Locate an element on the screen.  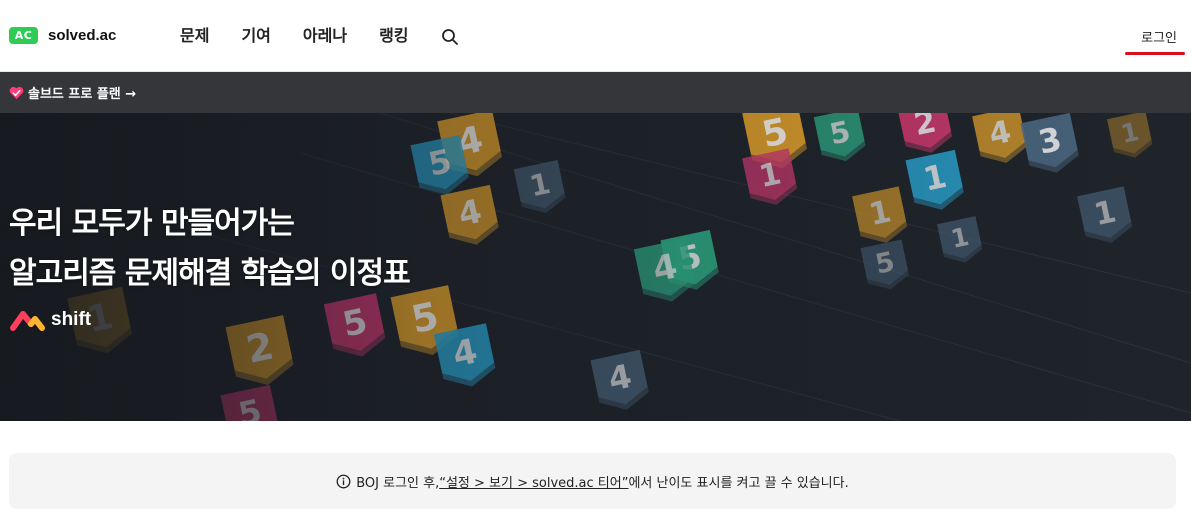
hero-title-line-2: 알고리즘 문제해결 학습의 이정표 is located at coordinates (210, 273).